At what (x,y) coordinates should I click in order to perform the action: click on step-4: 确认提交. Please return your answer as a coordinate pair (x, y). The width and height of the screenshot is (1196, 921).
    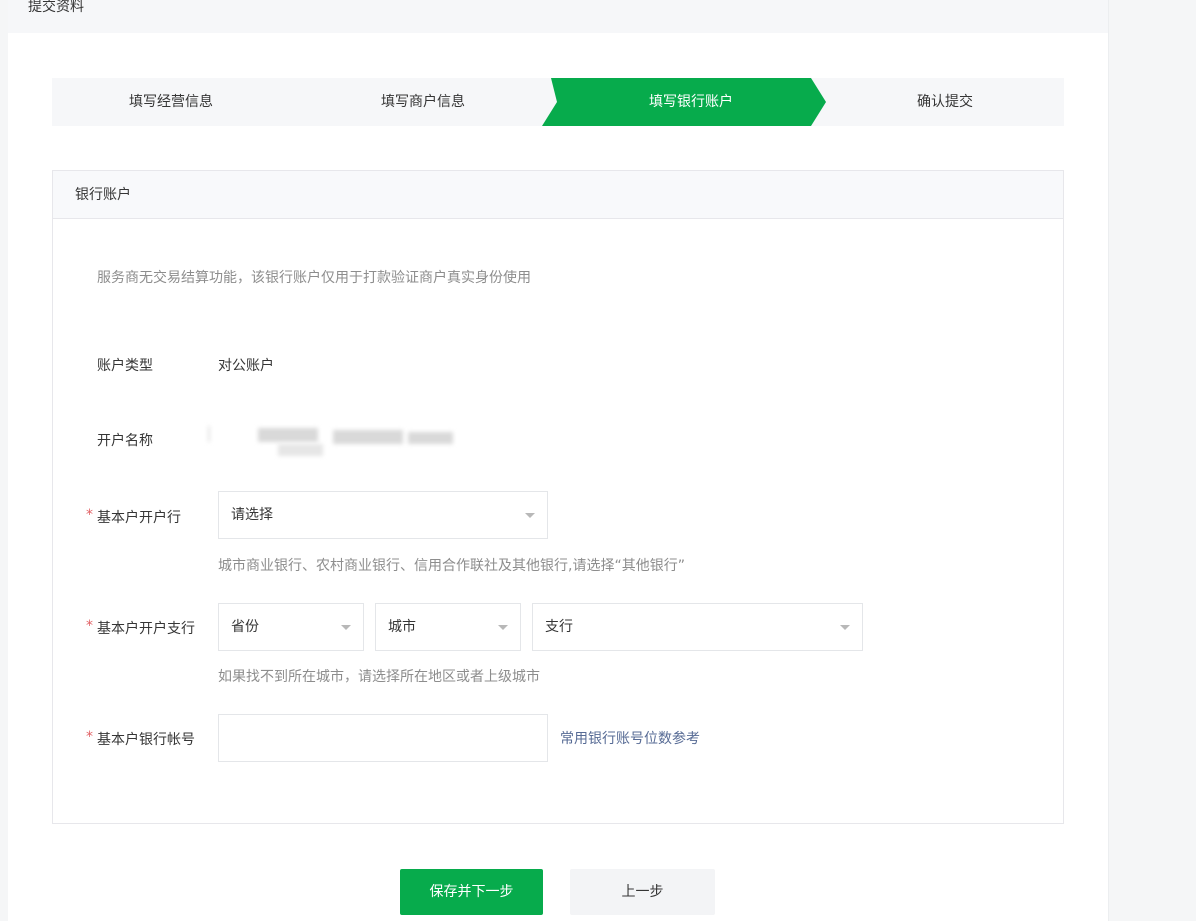
    Looking at the image, I should click on (945, 102).